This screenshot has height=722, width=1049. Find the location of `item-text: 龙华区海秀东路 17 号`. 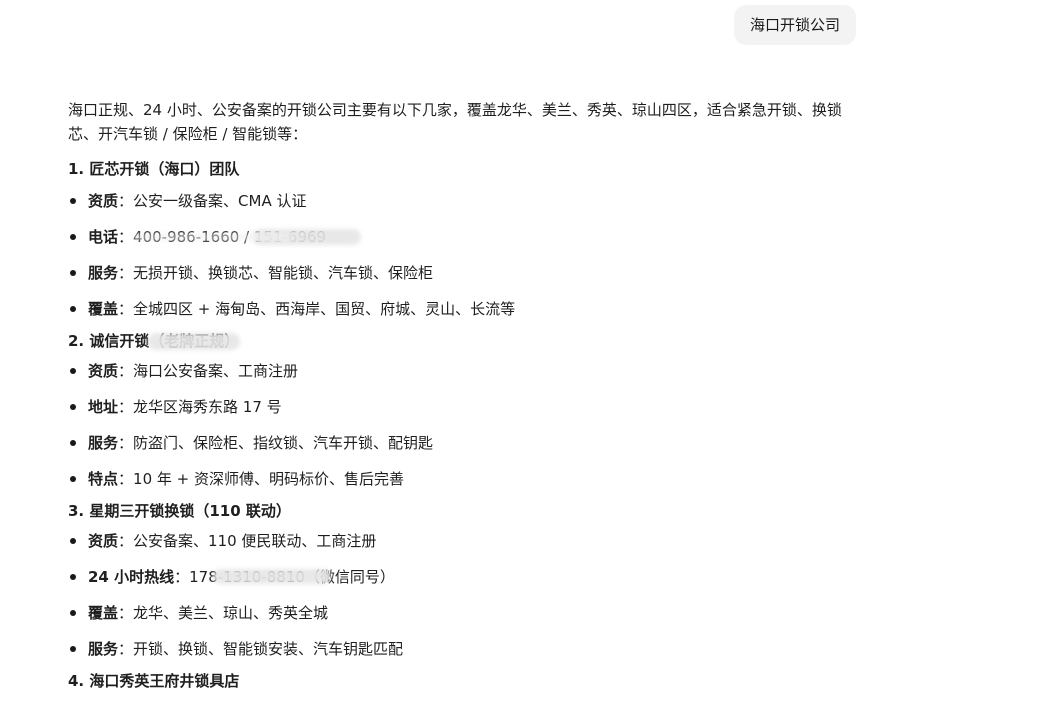

item-text: 龙华区海秀东路 17 号 is located at coordinates (207, 407).